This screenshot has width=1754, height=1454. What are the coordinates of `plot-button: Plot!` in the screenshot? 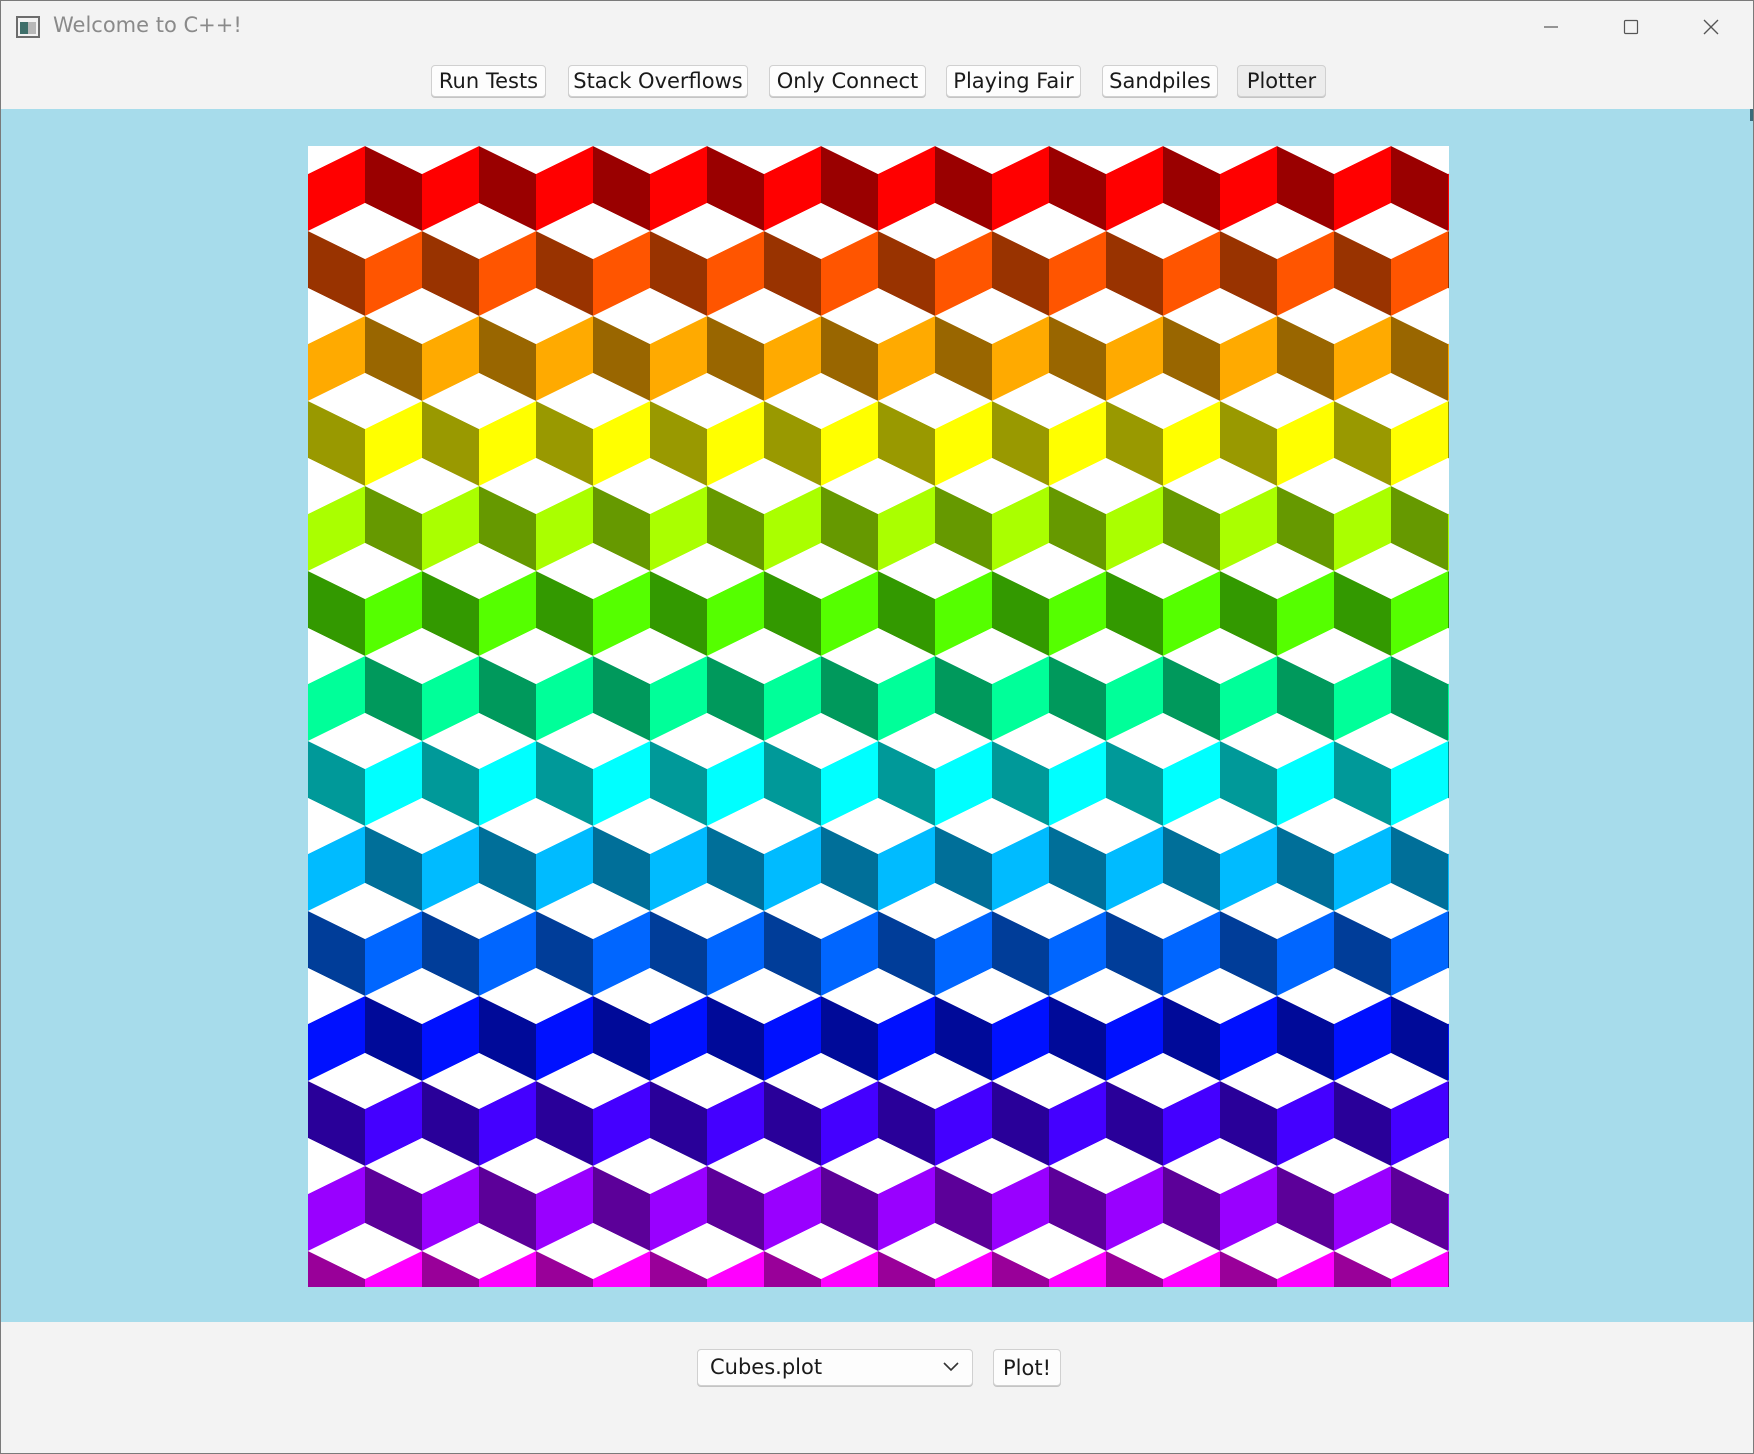 It's located at (1027, 1367).